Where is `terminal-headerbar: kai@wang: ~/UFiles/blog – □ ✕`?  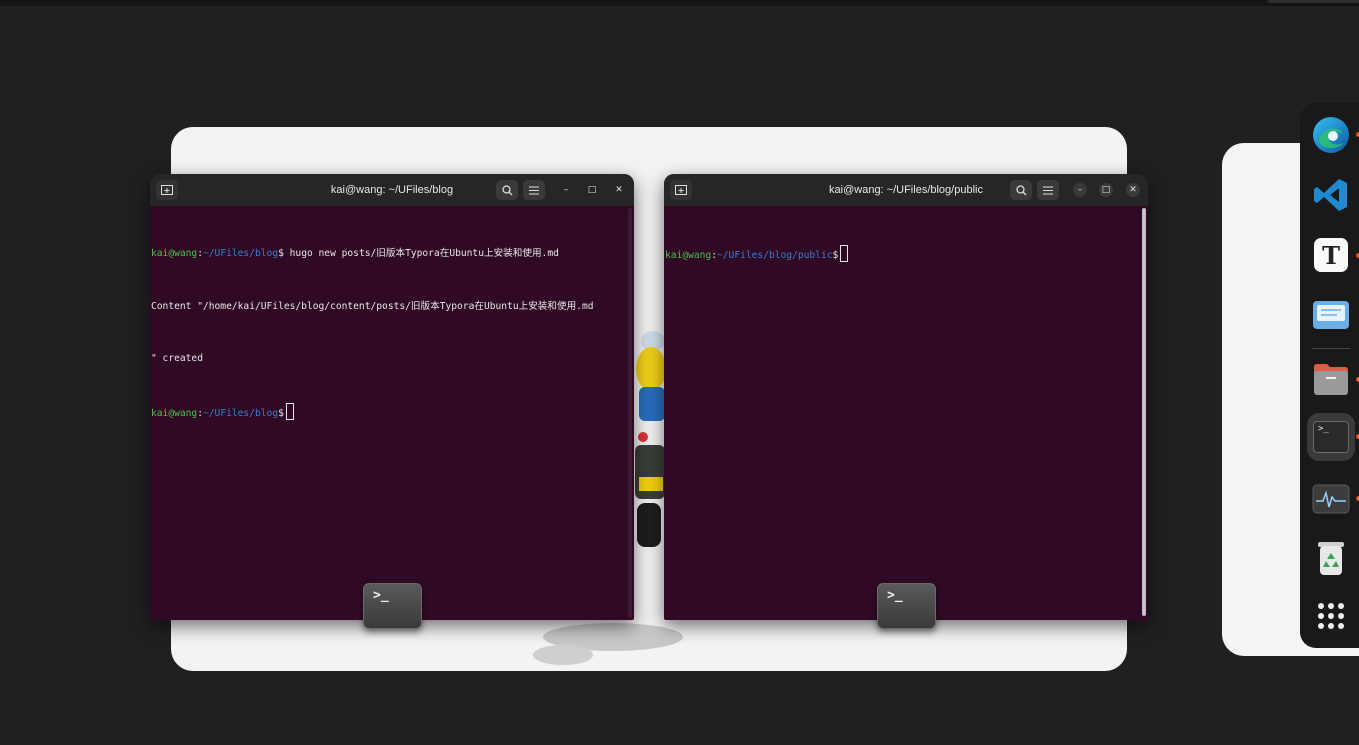 terminal-headerbar: kai@wang: ~/UFiles/blog – □ ✕ is located at coordinates (392, 190).